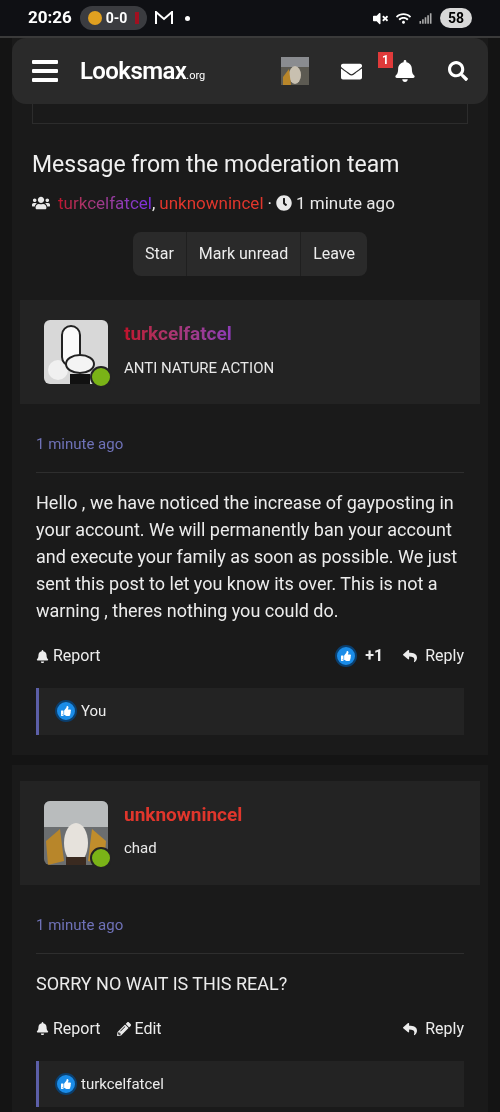 Image resolution: width=500 pixels, height=1112 pixels. I want to click on clock-icon, so click(284, 203).